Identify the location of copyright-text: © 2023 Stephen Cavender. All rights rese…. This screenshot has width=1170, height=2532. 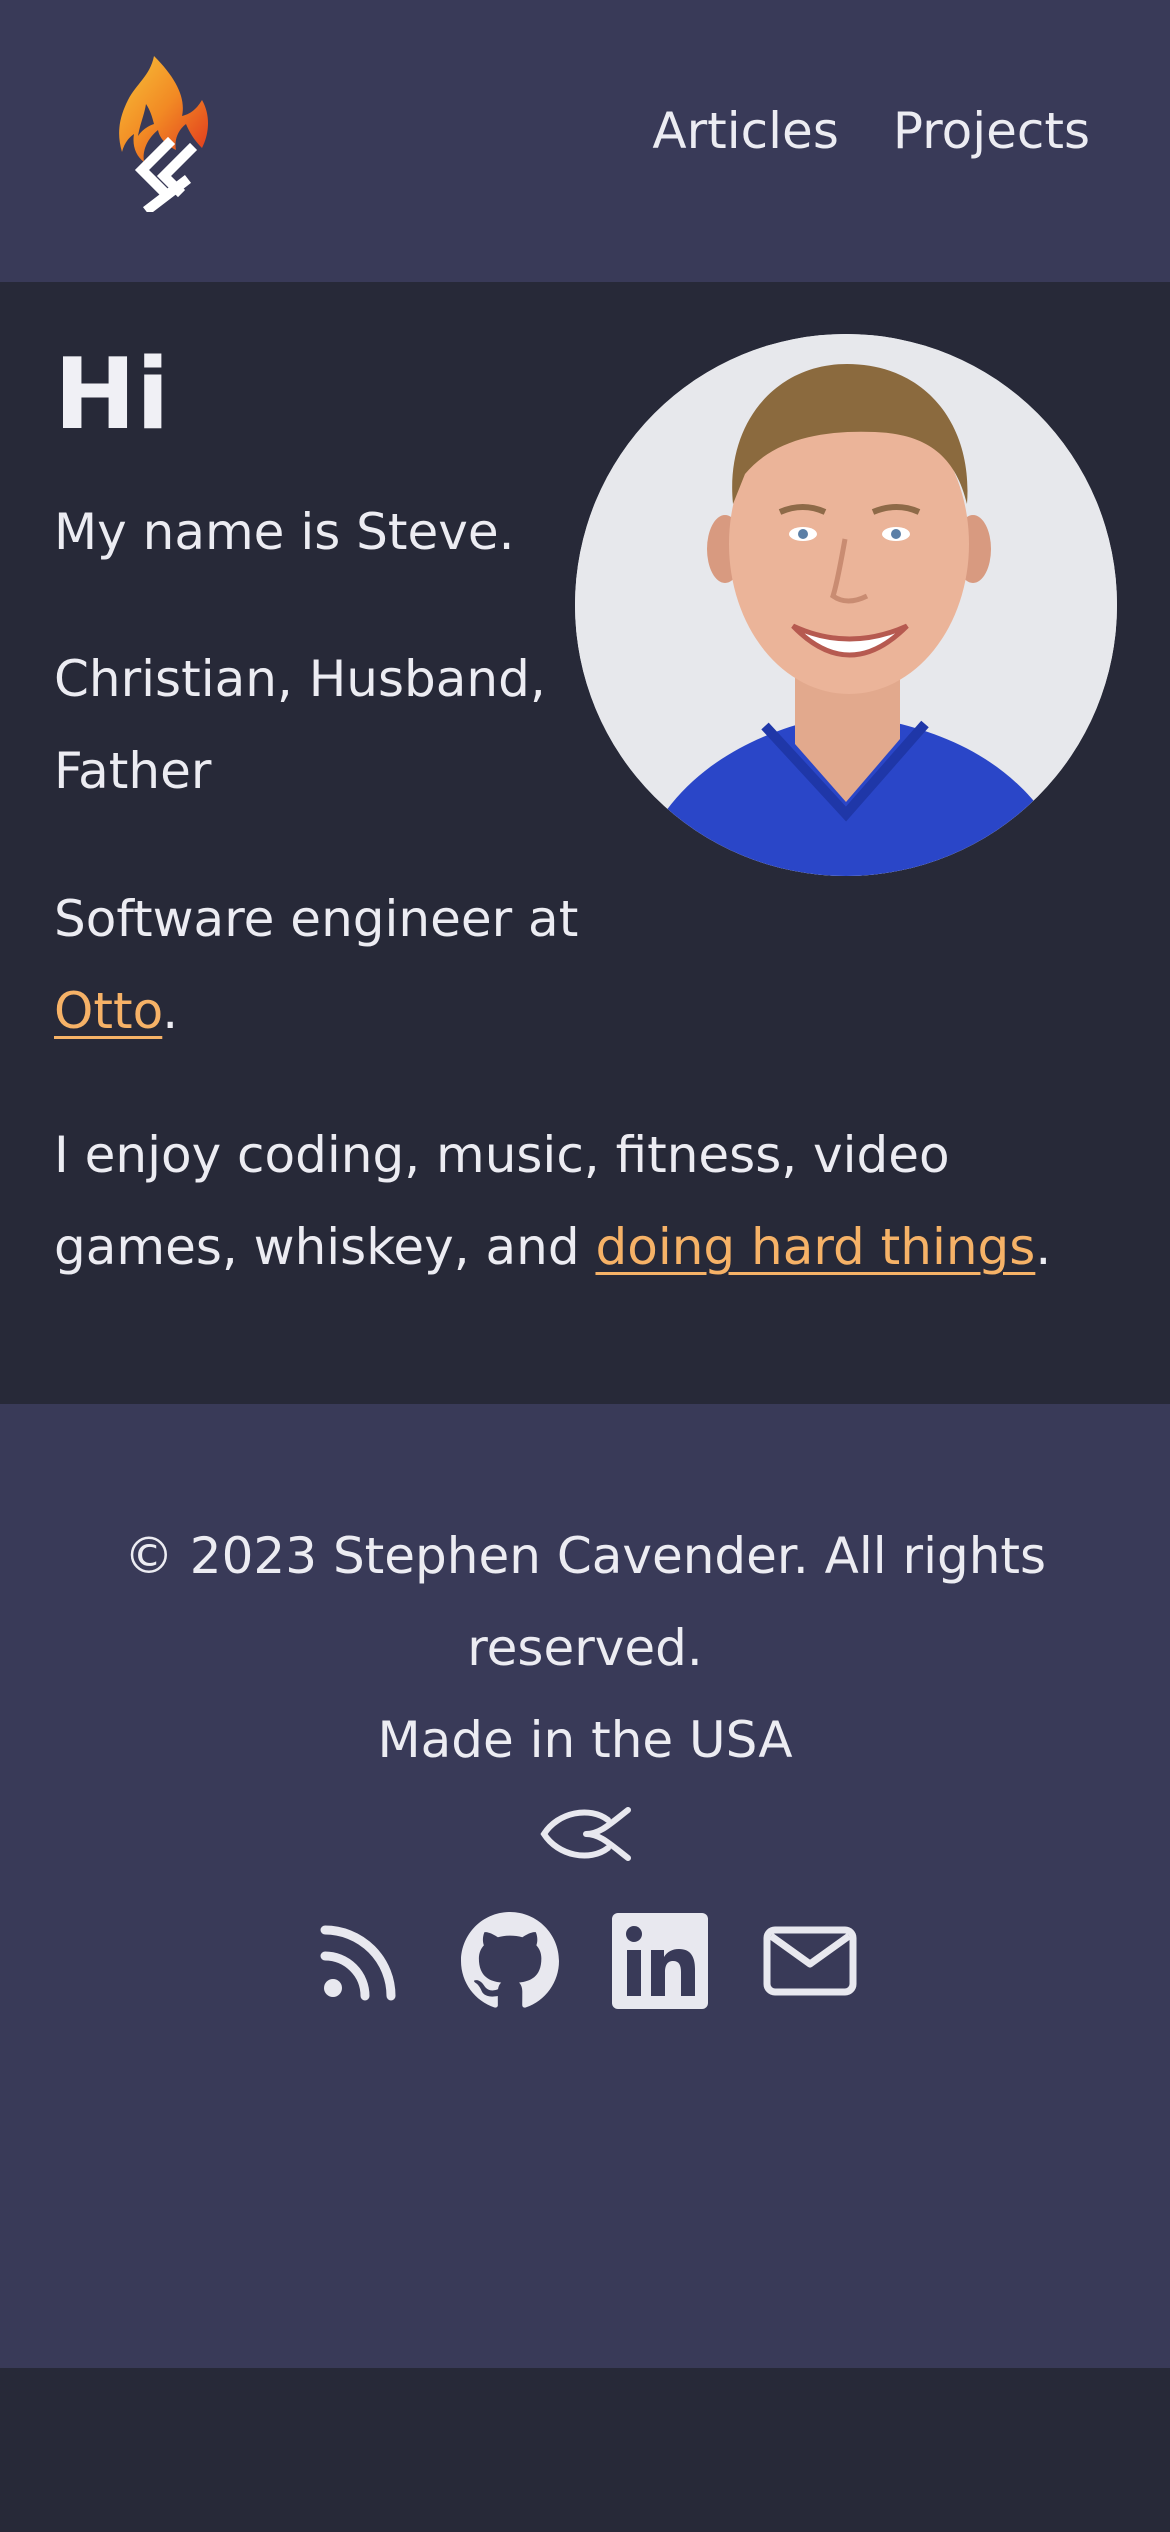
(585, 1602).